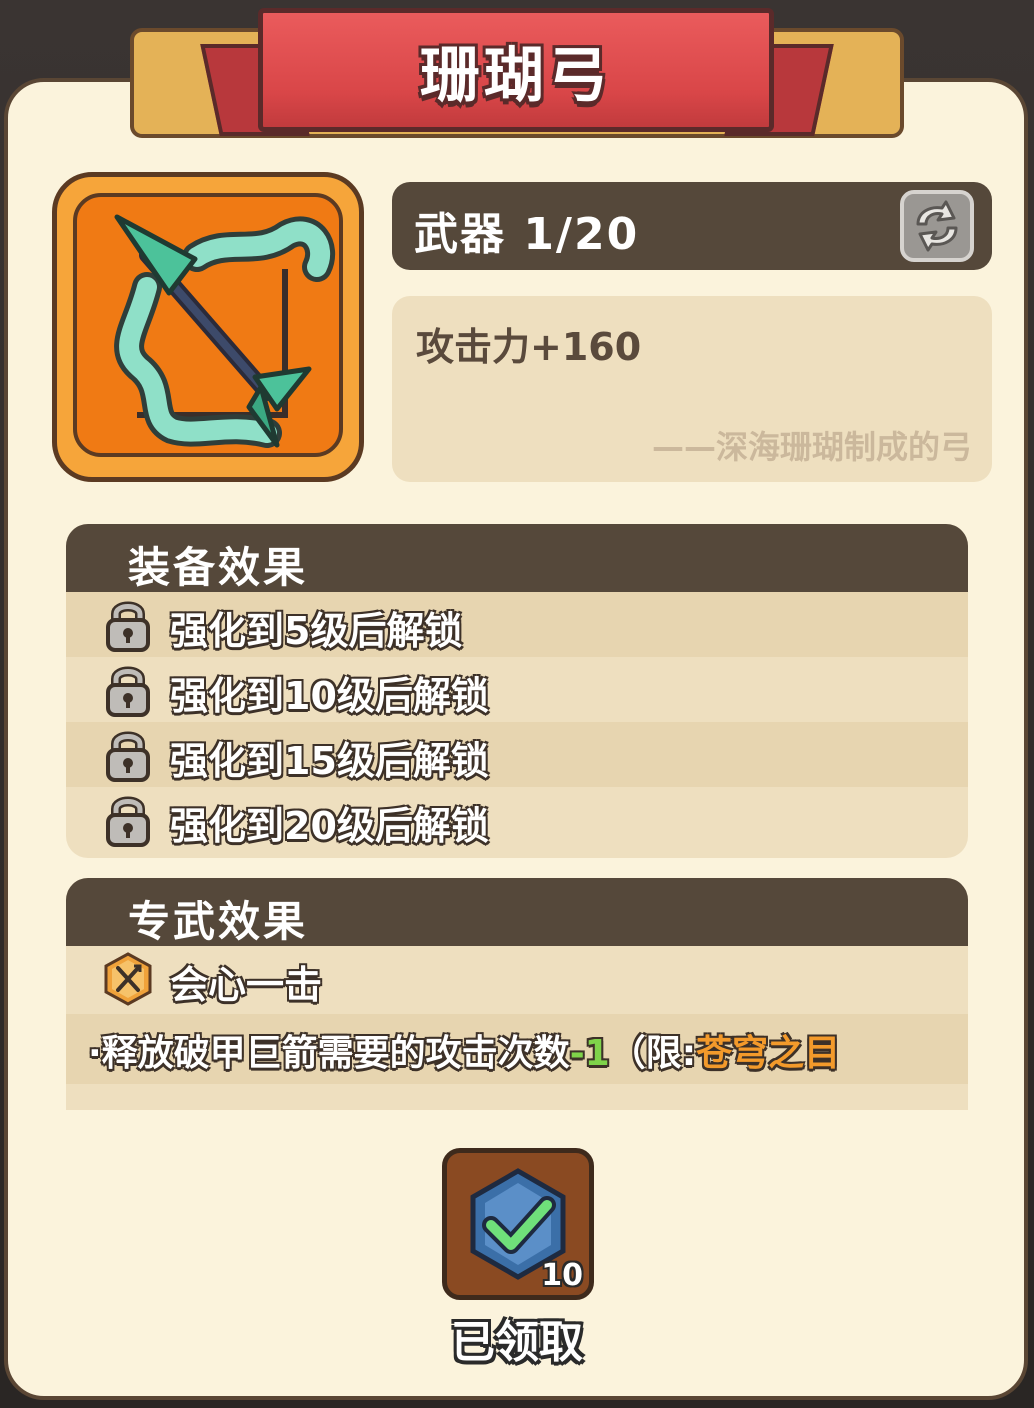  I want to click on exclusive-skill-description: ·释放破甲巨箭需要的攻击次数-1（限:苍穹之目, so click(498, 1050).